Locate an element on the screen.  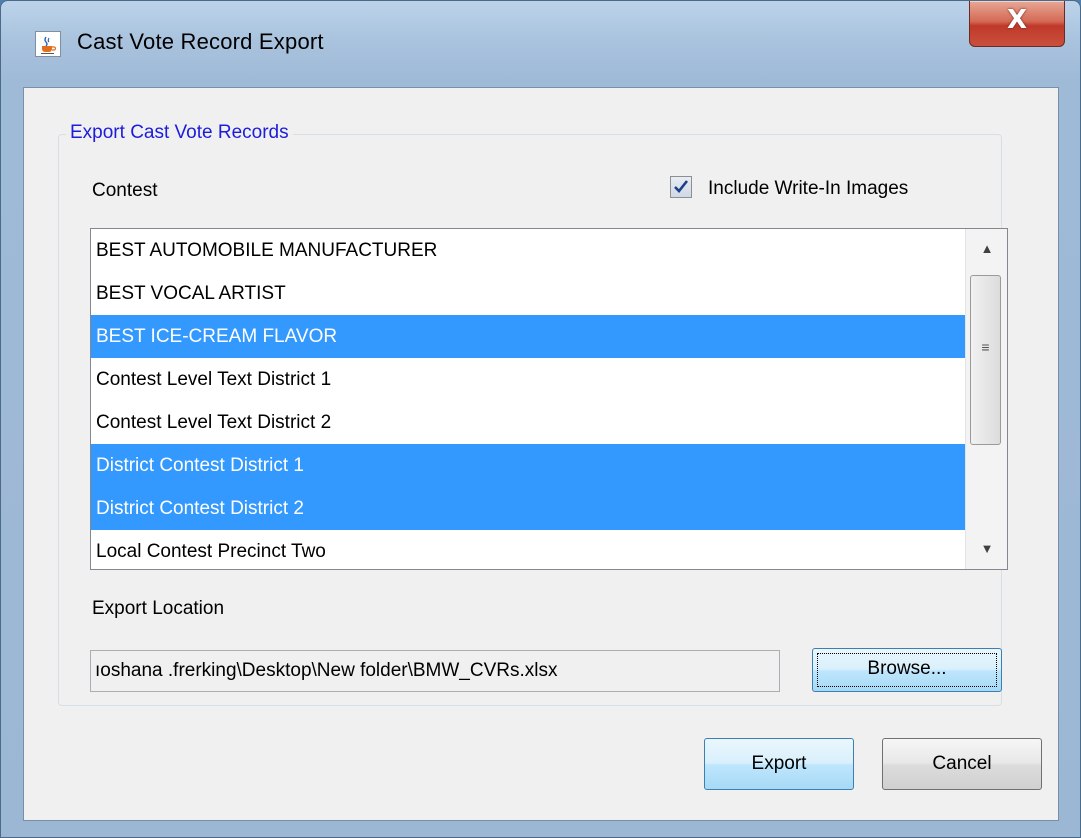
list-item: Local Contest Precinct Two is located at coordinates (528, 549).